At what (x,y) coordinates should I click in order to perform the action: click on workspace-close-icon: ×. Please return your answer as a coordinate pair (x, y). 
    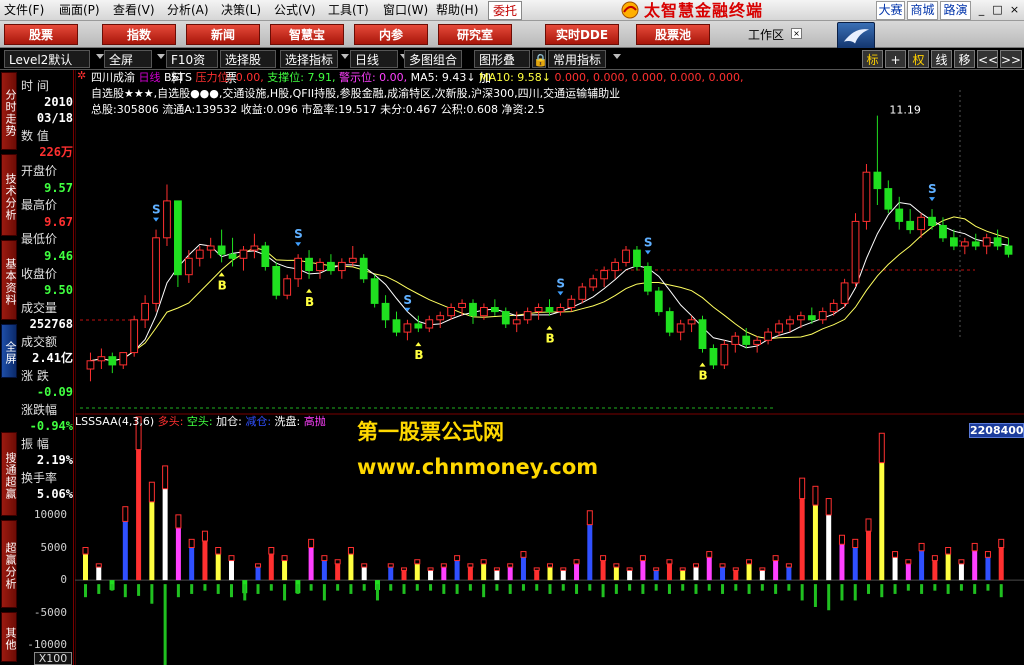
    Looking at the image, I should click on (796, 33).